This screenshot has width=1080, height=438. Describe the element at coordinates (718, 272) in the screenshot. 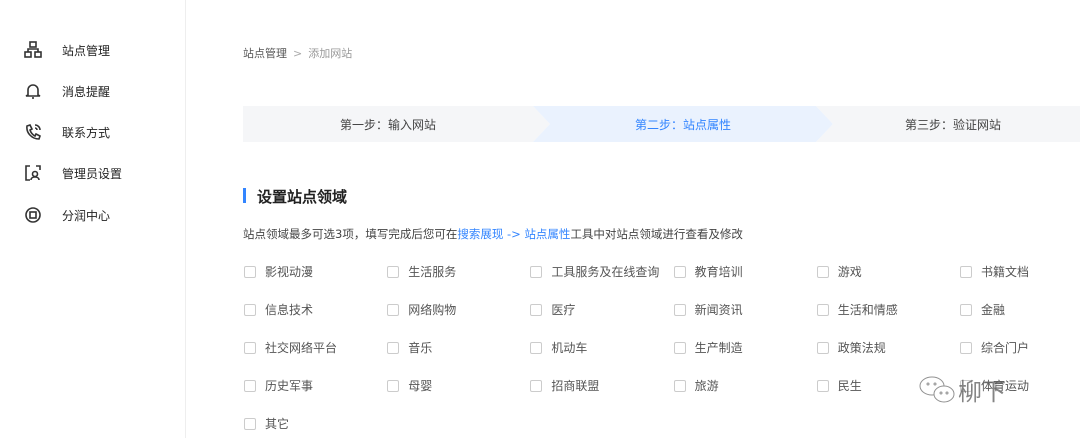

I see `option-label: 教育培训` at that location.